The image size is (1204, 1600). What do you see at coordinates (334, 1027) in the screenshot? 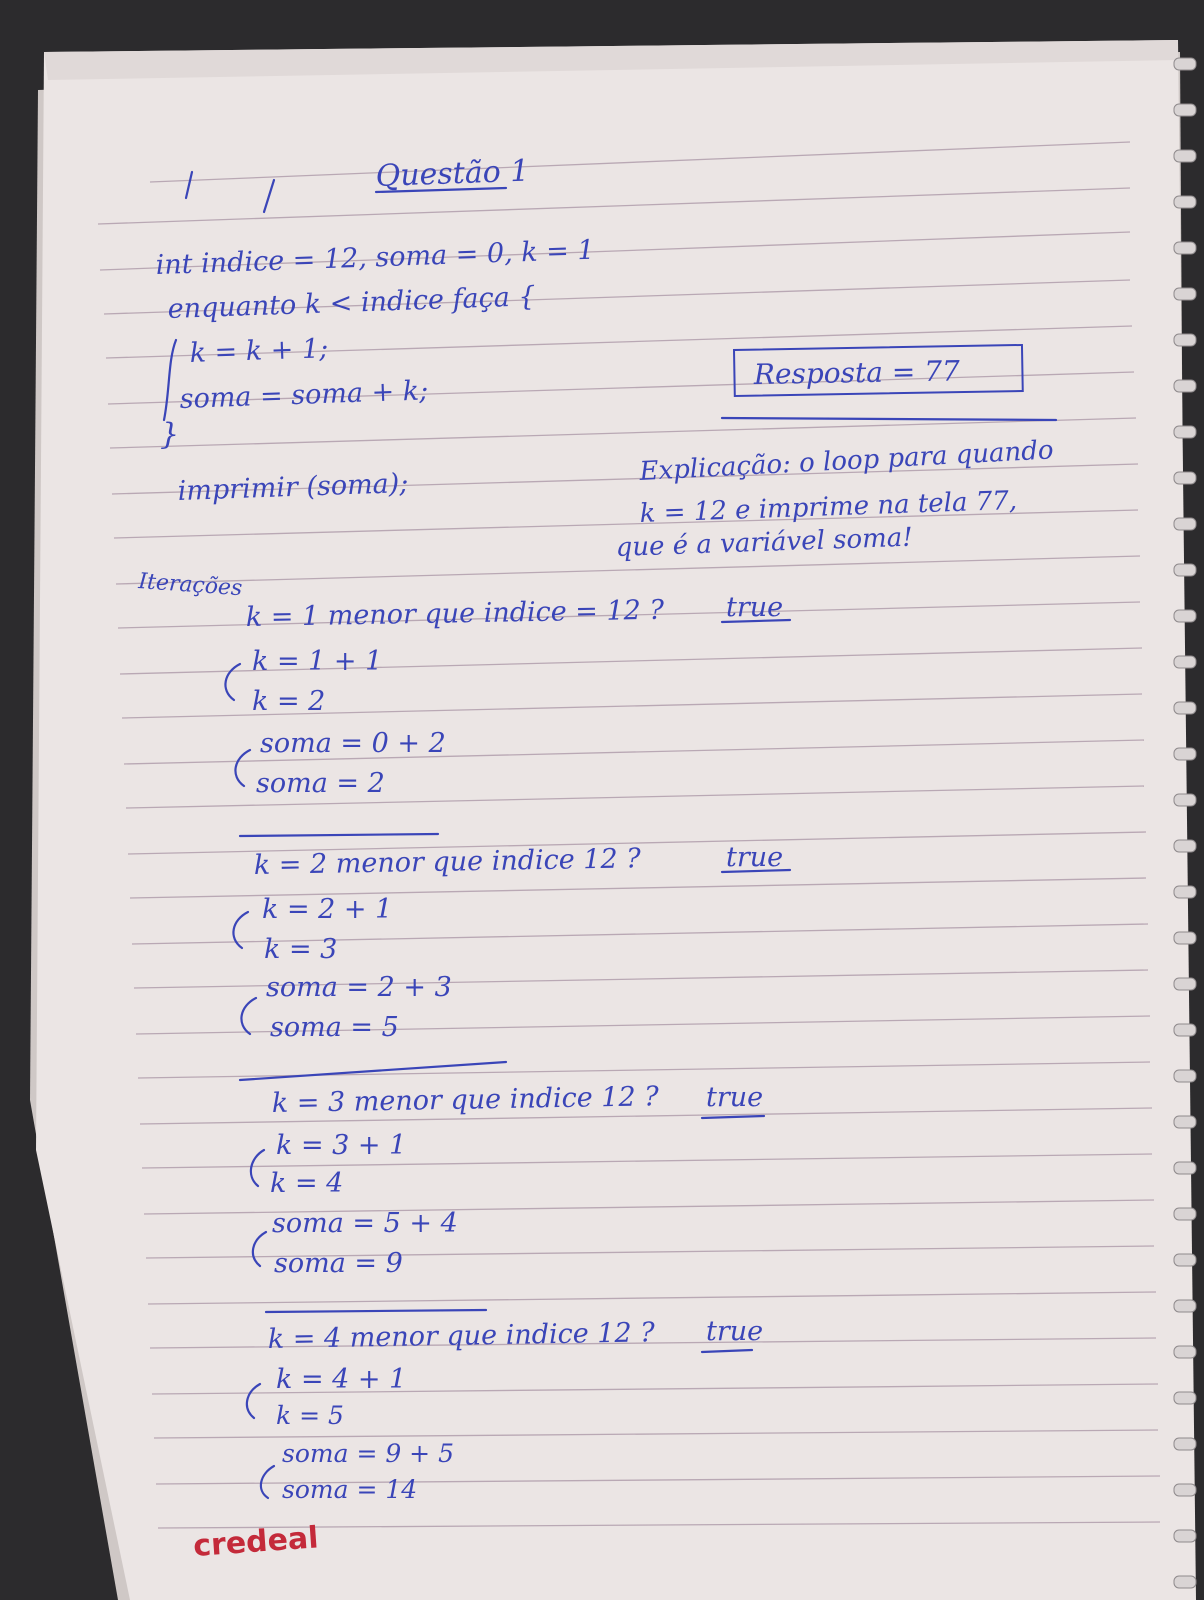
I see `iteration-soma-val: soma = 5` at bounding box center [334, 1027].